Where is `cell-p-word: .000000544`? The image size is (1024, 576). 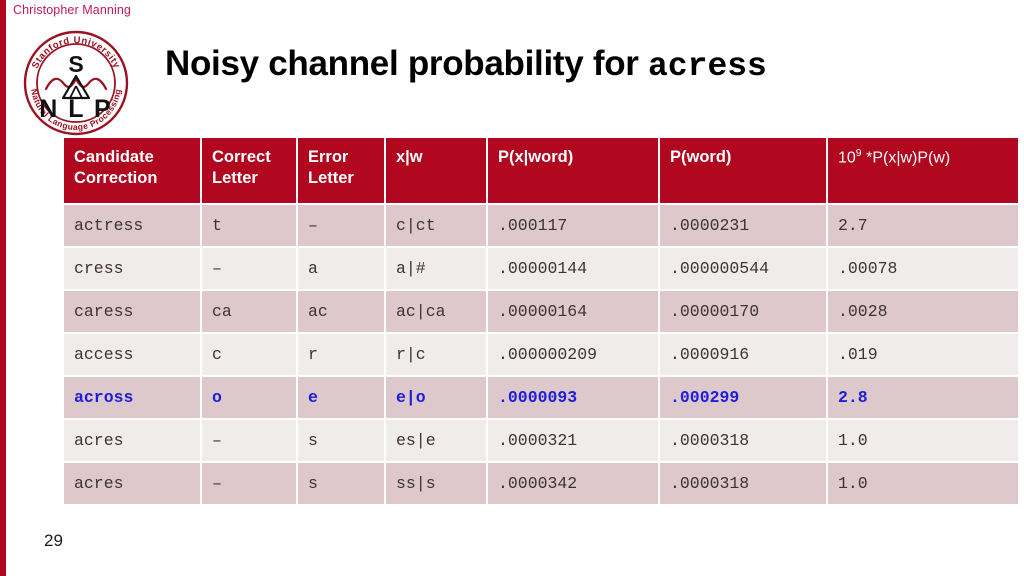 cell-p-word: .000000544 is located at coordinates (743, 268).